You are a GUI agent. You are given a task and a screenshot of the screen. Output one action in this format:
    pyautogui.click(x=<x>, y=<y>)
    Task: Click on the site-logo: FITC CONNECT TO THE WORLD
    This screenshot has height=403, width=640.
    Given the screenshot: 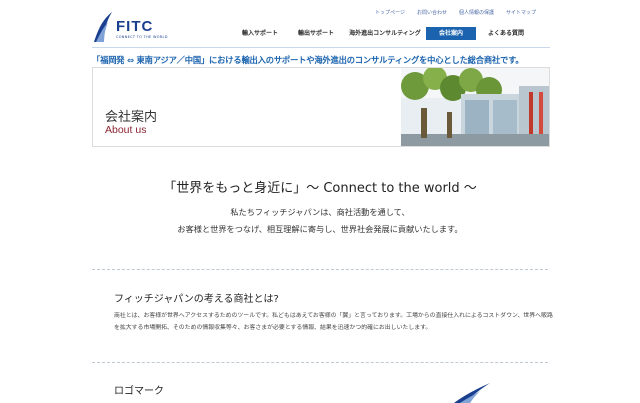 What is the action you would take?
    pyautogui.click(x=132, y=27)
    